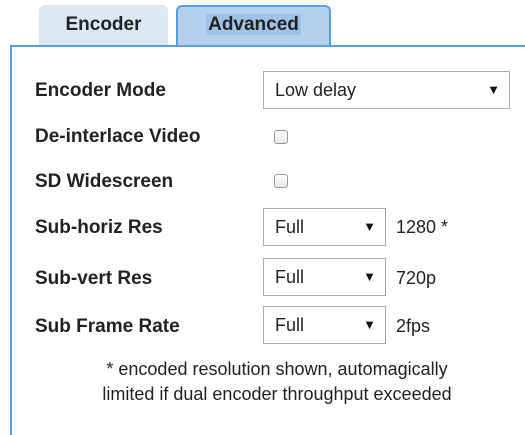 The width and height of the screenshot is (525, 435). What do you see at coordinates (324, 277) in the screenshot?
I see `sub-vert-res-select: Full ▼` at bounding box center [324, 277].